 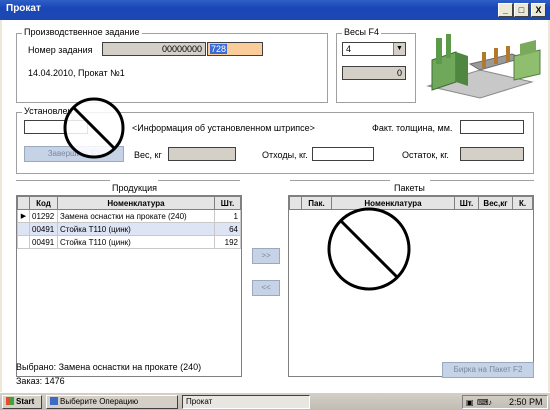 I want to click on task-number-label: Номер задания, so click(x=60, y=50).